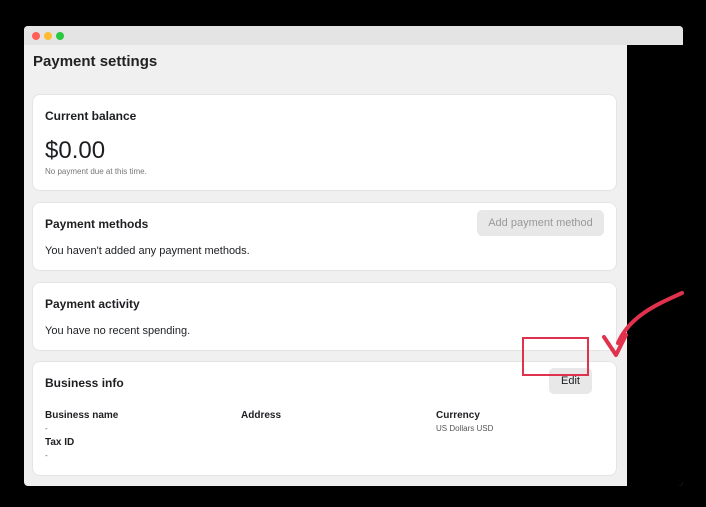  Describe the element at coordinates (82, 415) in the screenshot. I see `business-name-label: Business name` at that location.